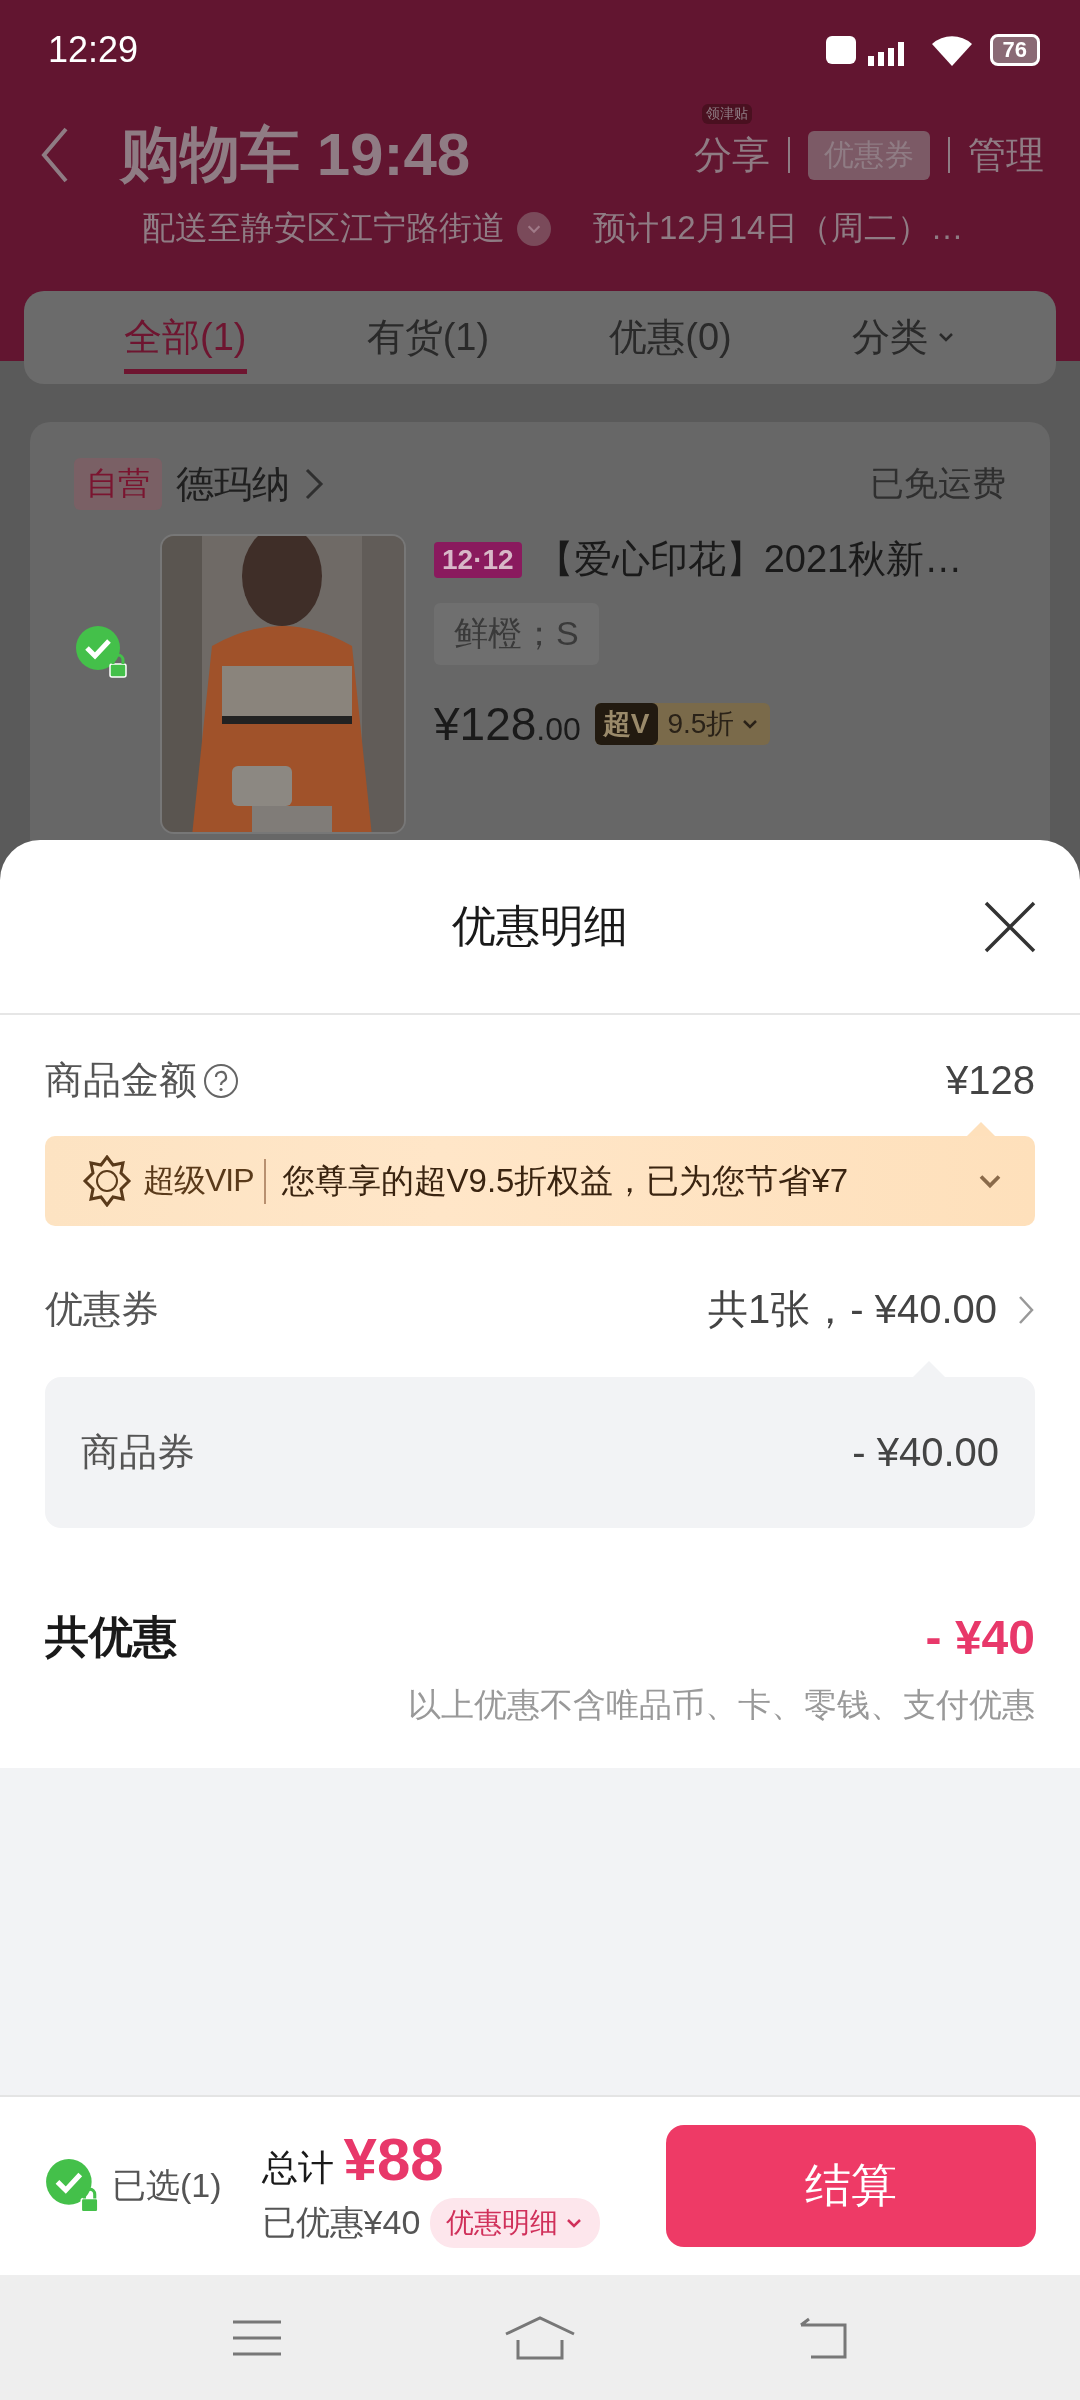  Describe the element at coordinates (198, 1180) in the screenshot. I see `vip-brand: 超级VIP` at that location.